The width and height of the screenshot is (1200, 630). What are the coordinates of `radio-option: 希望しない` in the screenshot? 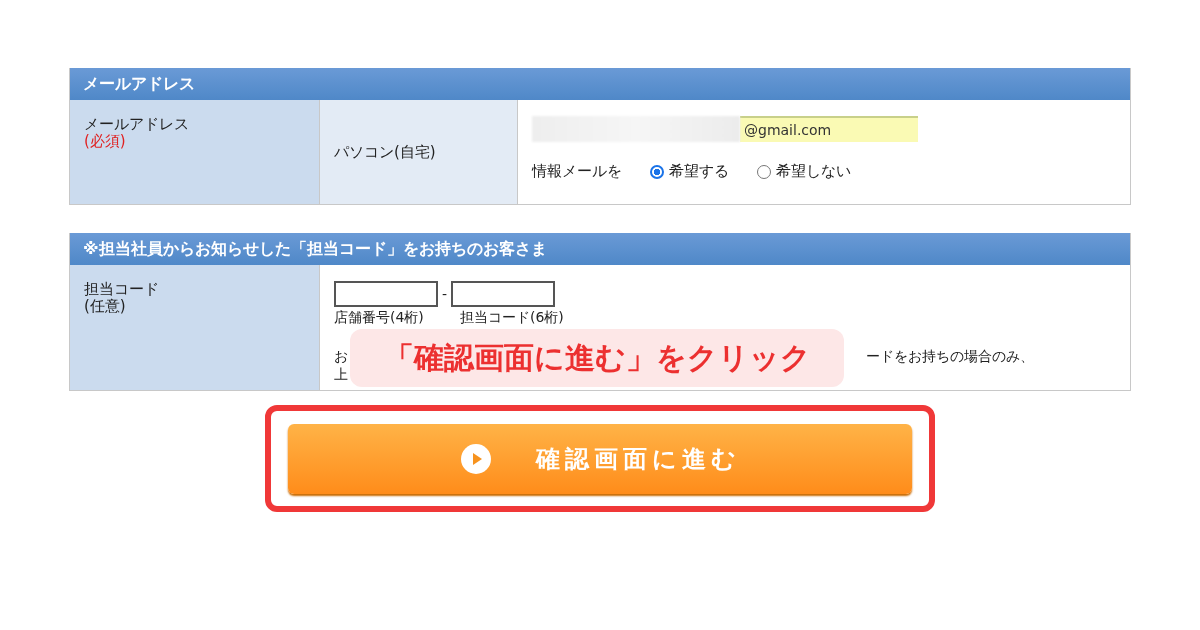 It's located at (804, 171).